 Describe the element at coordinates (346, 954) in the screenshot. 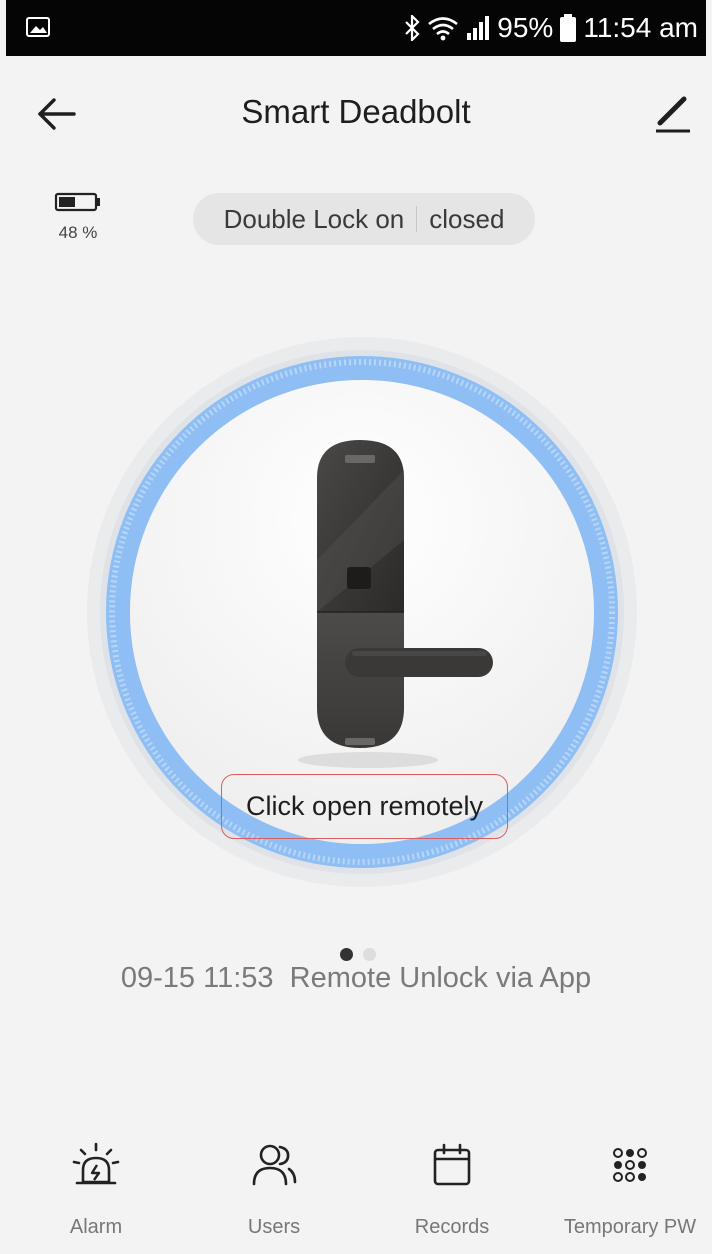

I see `page-dot-active` at that location.